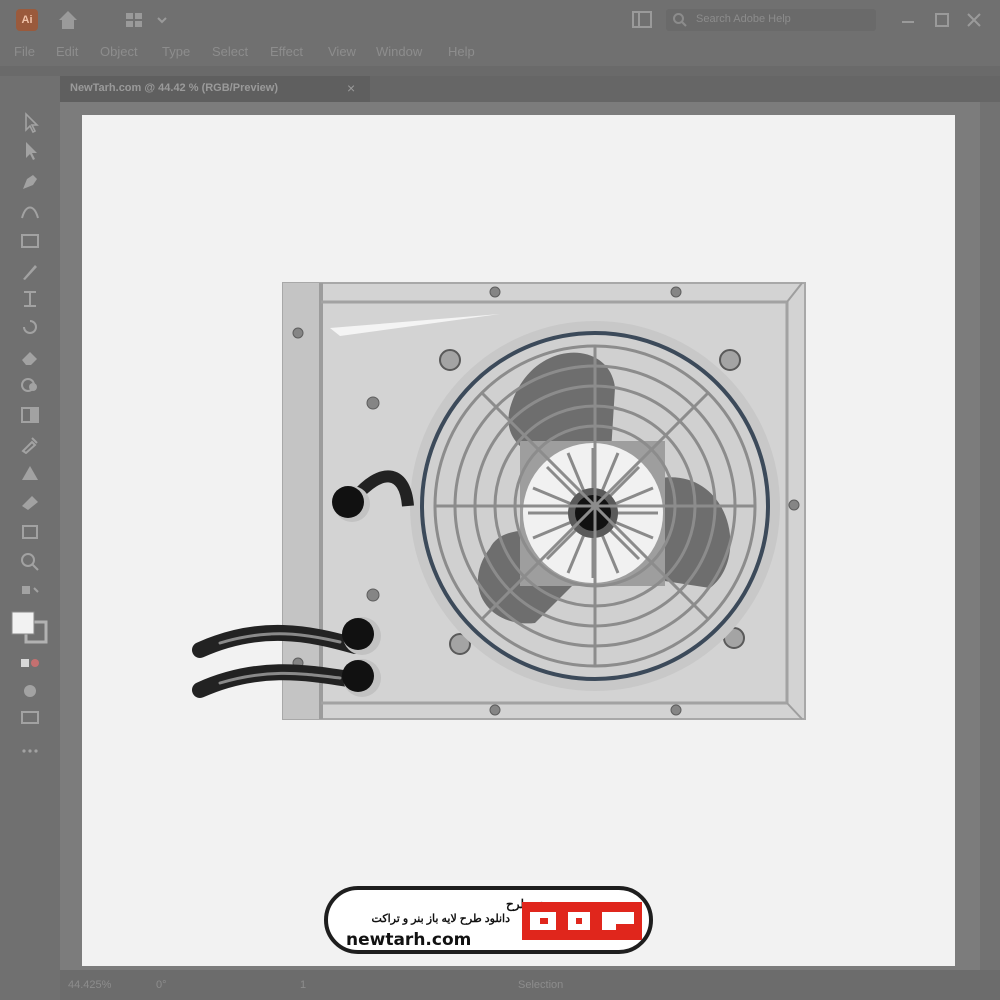 This screenshot has width=1000, height=1000. Describe the element at coordinates (30, 271) in the screenshot. I see `paintbrush-tool-icon` at that location.